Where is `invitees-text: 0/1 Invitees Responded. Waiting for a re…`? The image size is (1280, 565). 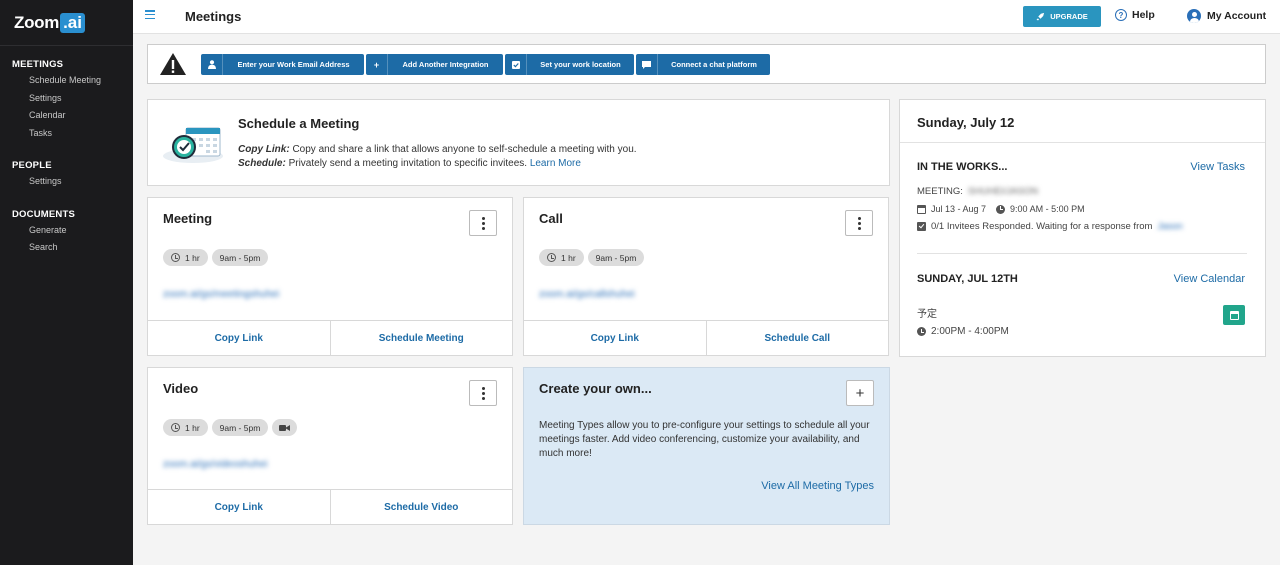
invitees-text: 0/1 Invitees Responded. Waiting for a re… is located at coordinates (1042, 226).